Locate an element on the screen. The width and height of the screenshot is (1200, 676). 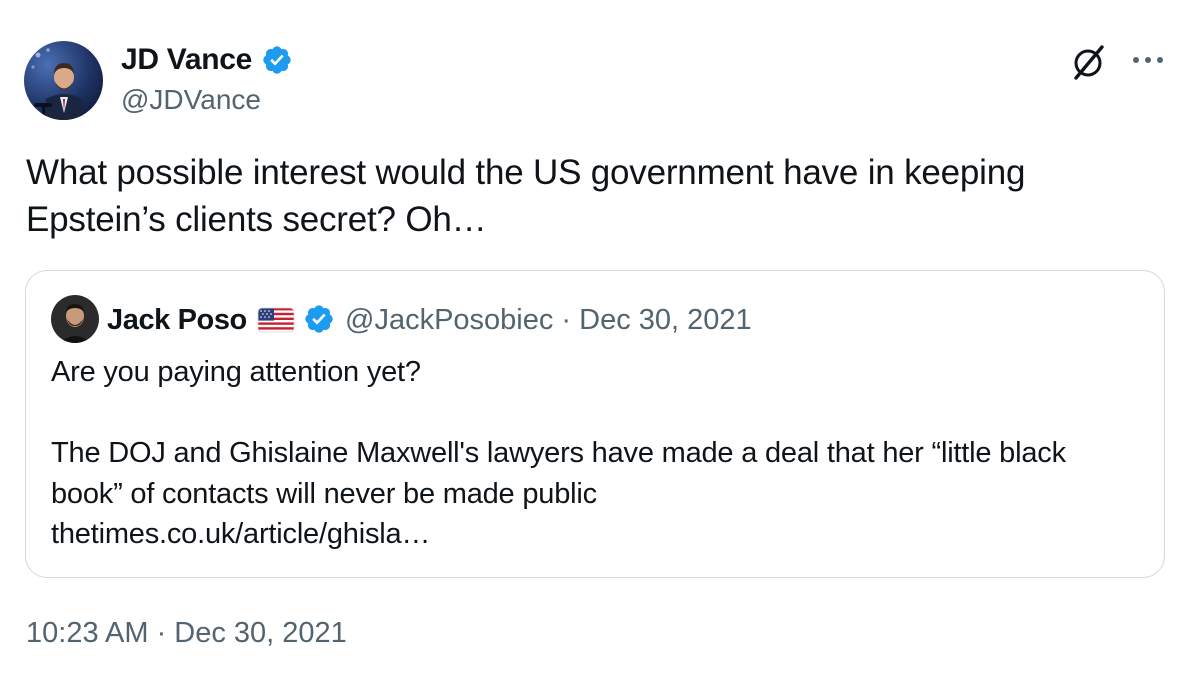
tweet-timestamp: 10:23 AM · Dec 30, 2021 is located at coordinates (186, 633).